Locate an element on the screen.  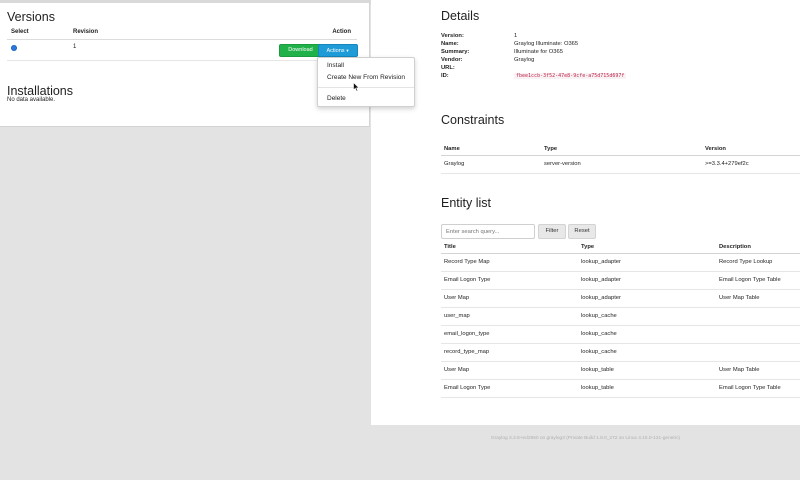
menu-item-delete: Delete is located at coordinates (336, 98).